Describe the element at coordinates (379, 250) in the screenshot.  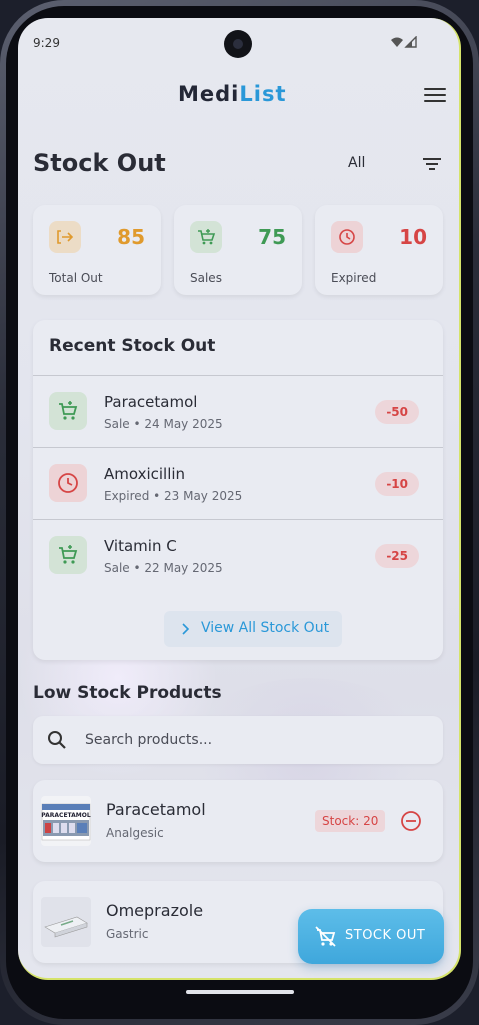
I see `stat-card-expired: 10 Expired` at that location.